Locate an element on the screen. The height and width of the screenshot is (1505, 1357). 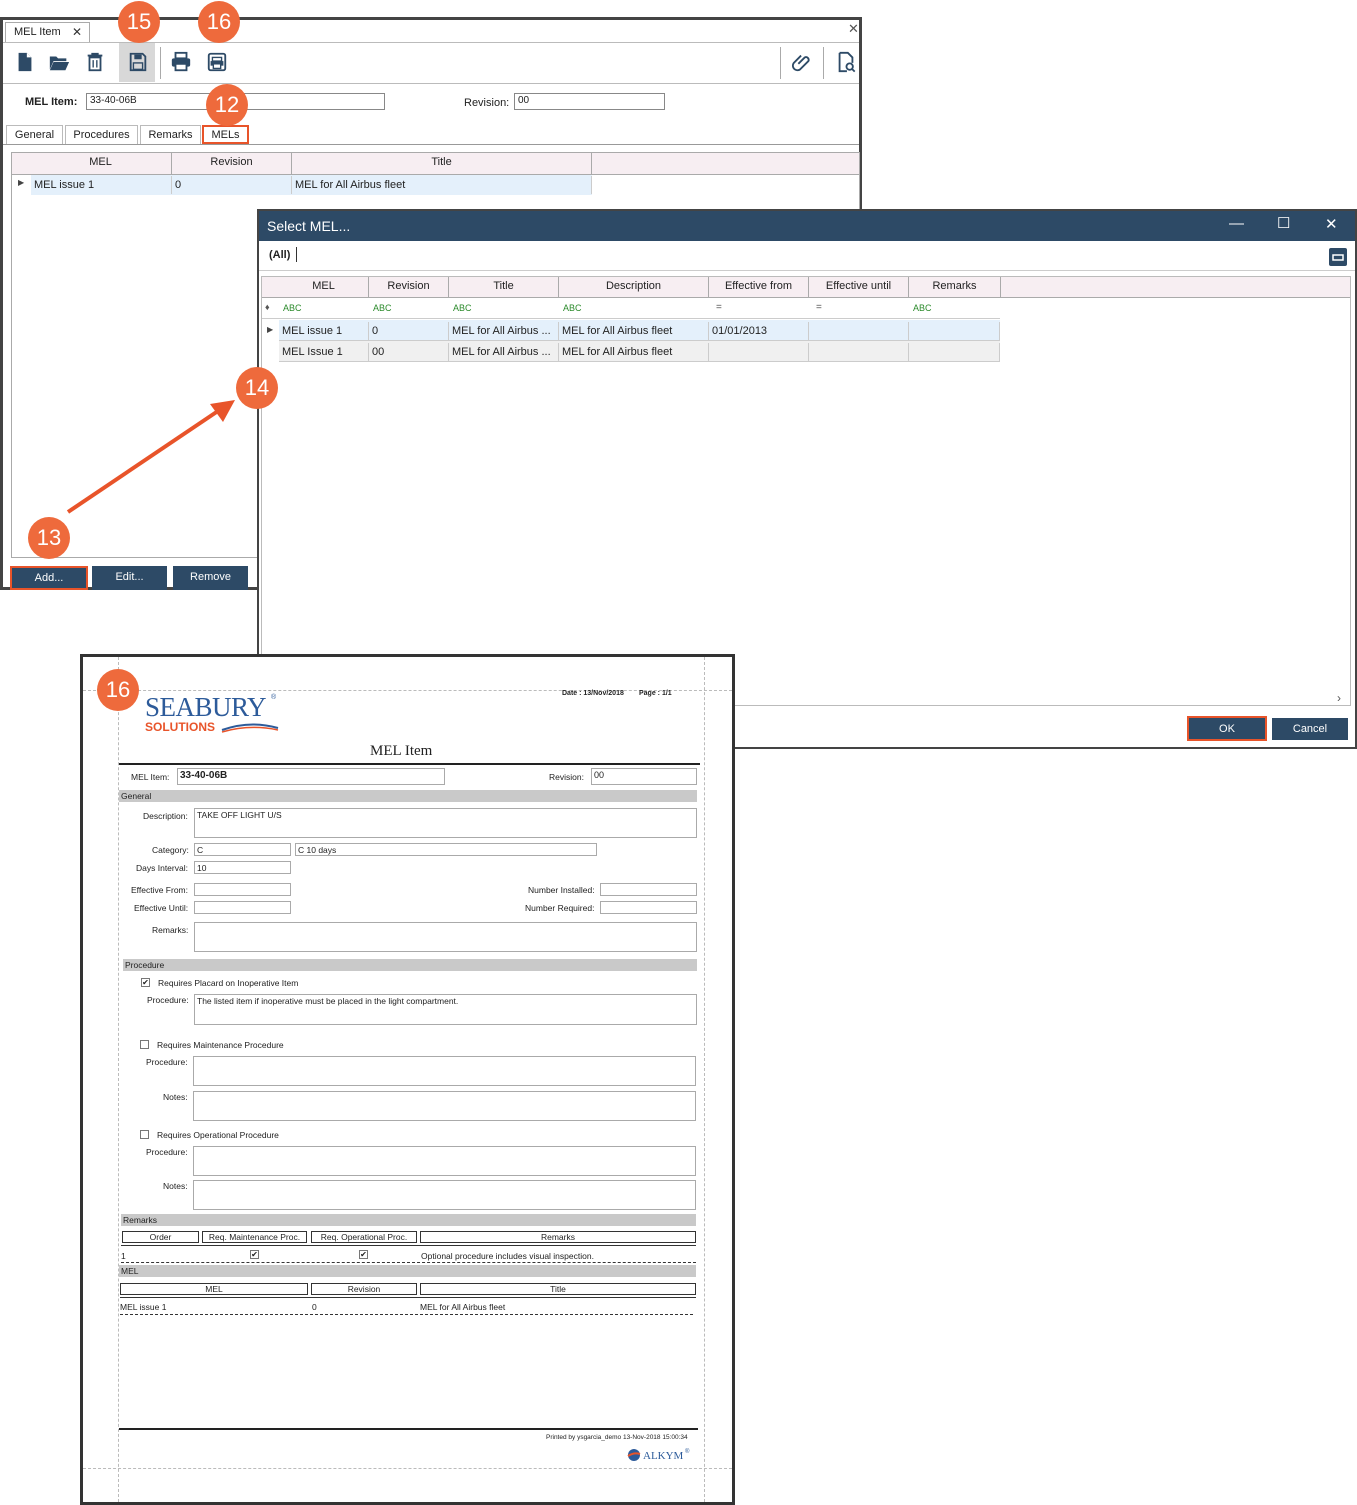
maximize-icon: ☐ is located at coordinates (1283, 223).